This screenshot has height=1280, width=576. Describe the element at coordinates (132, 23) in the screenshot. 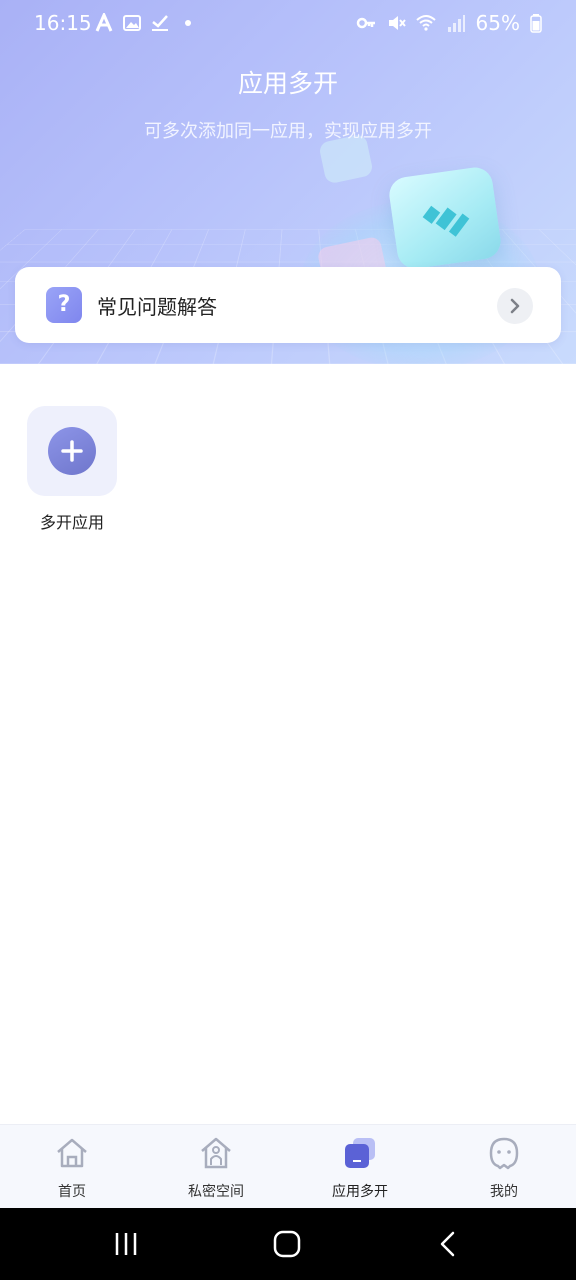

I see `image-icon` at that location.